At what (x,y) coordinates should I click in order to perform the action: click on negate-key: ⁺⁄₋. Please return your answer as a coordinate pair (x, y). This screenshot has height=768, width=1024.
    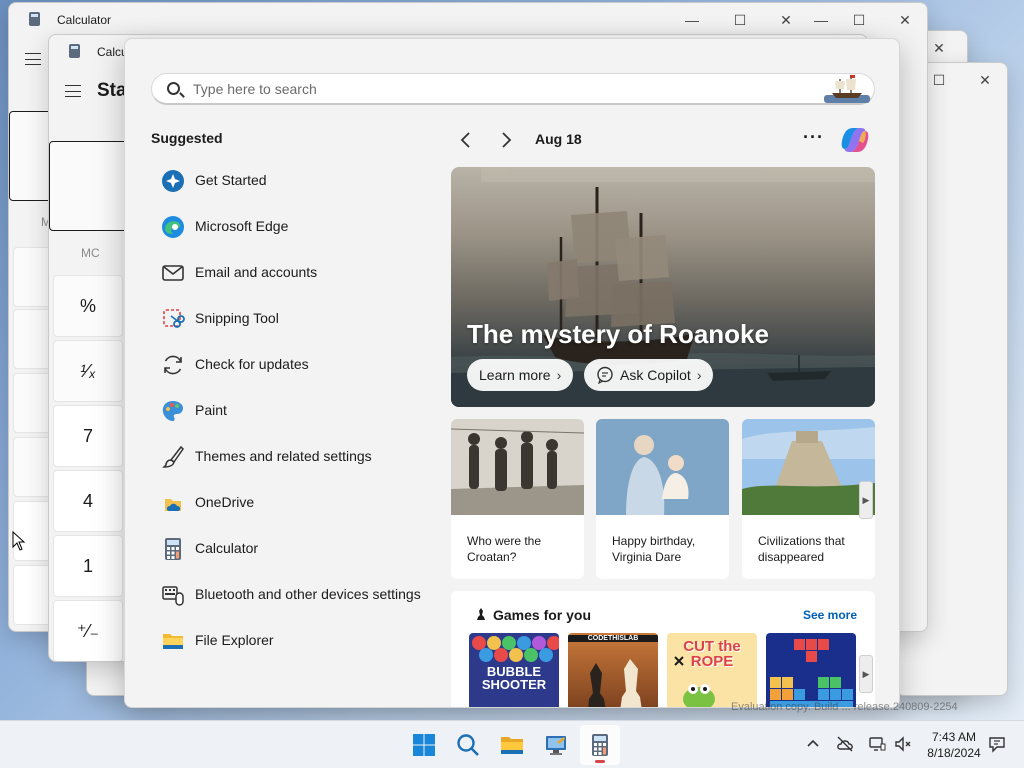
    Looking at the image, I should click on (88, 630).